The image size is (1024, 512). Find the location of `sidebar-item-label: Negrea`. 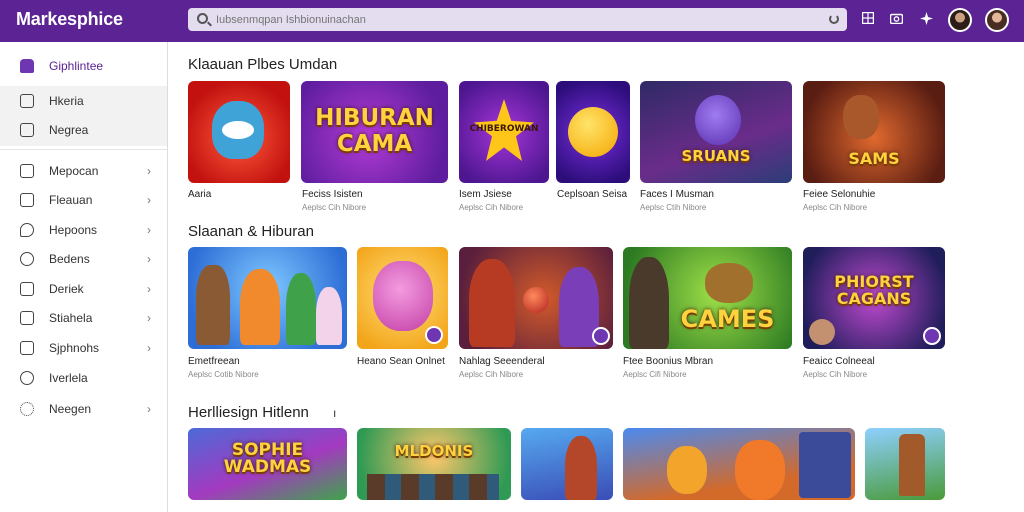

sidebar-item-label: Negrea is located at coordinates (69, 130).